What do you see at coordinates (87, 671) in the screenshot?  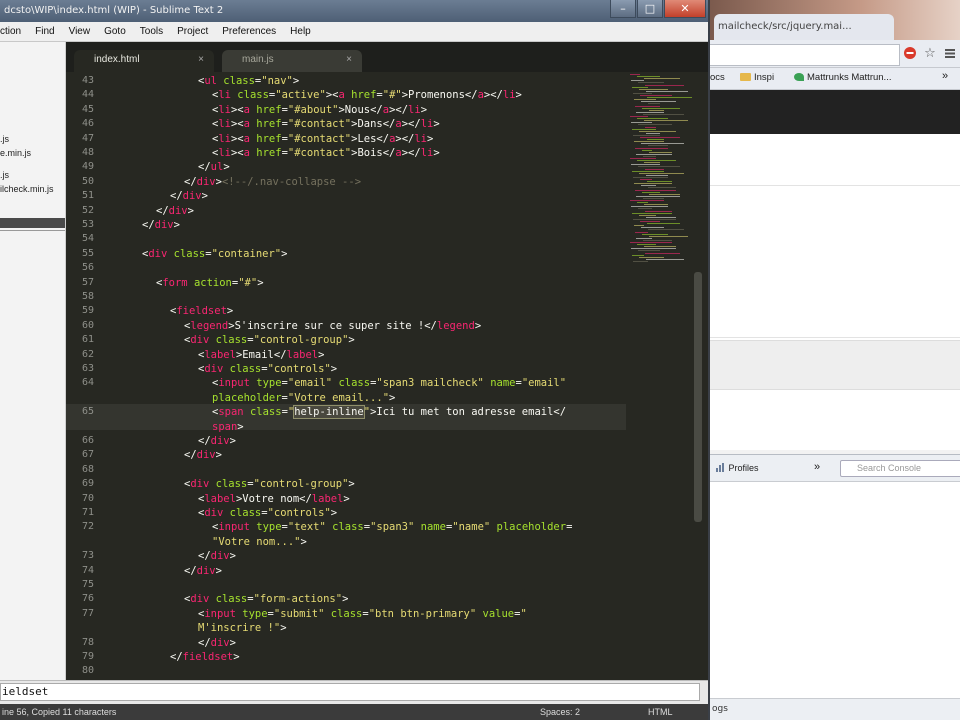 I see `line-number: 80` at bounding box center [87, 671].